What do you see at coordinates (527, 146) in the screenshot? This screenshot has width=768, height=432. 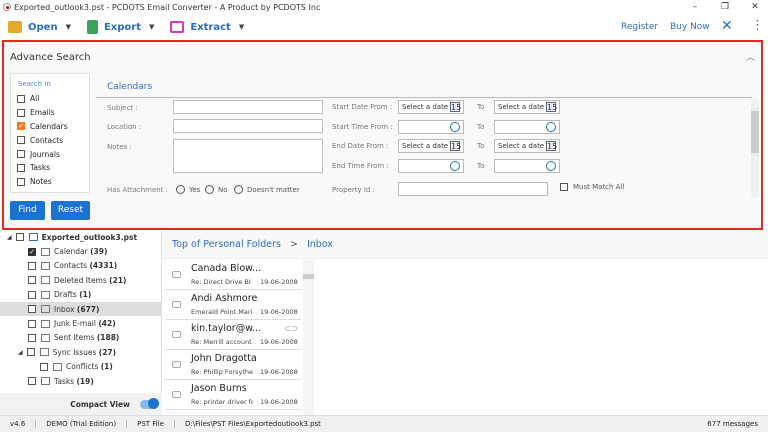 I see `end-date-from-to-date-picker: Select a date 15` at bounding box center [527, 146].